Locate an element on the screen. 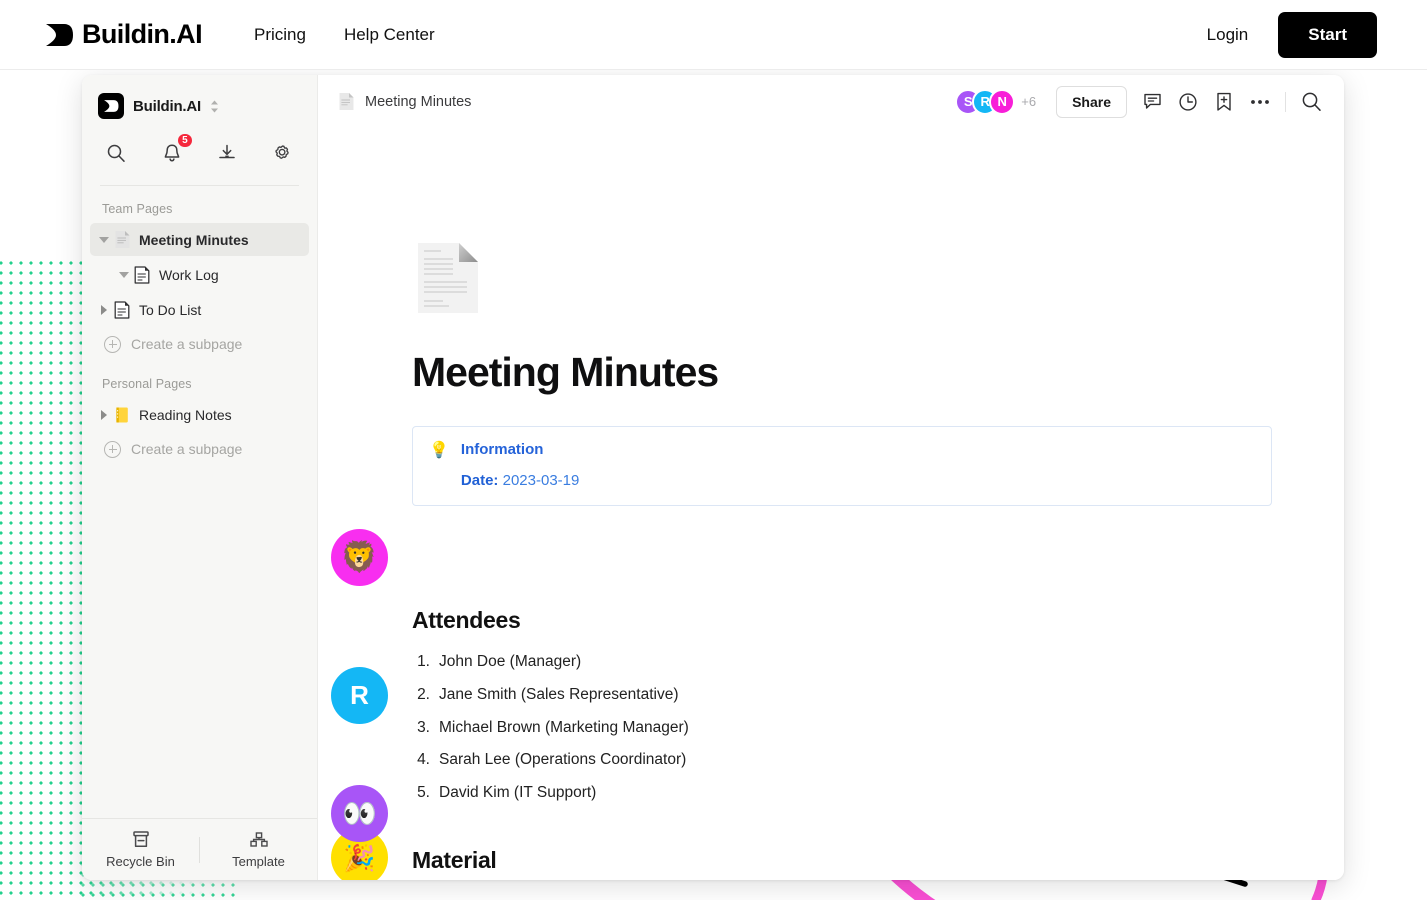 This screenshot has width=1427, height=900. document-page-icon is located at coordinates (448, 278).